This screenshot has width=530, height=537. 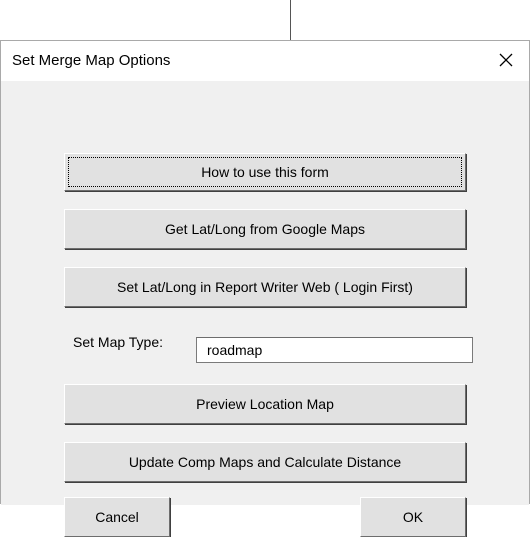 I want to click on how-to-use-label: How to use this form, so click(x=265, y=172).